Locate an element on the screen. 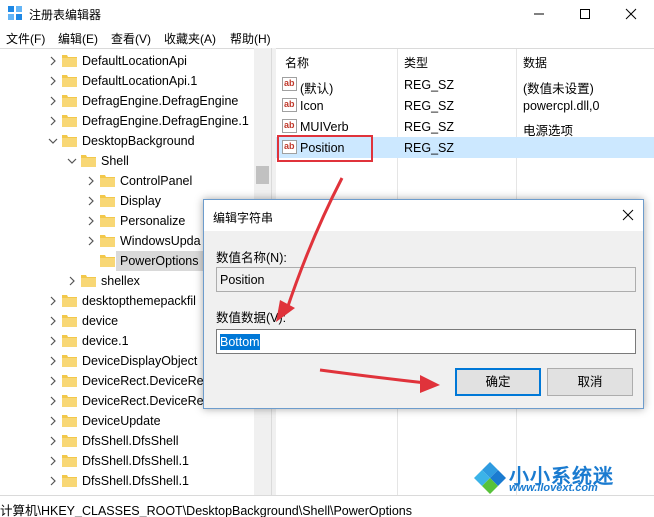 This screenshot has width=654, height=517. tree-item-label: Display is located at coordinates (140, 201).